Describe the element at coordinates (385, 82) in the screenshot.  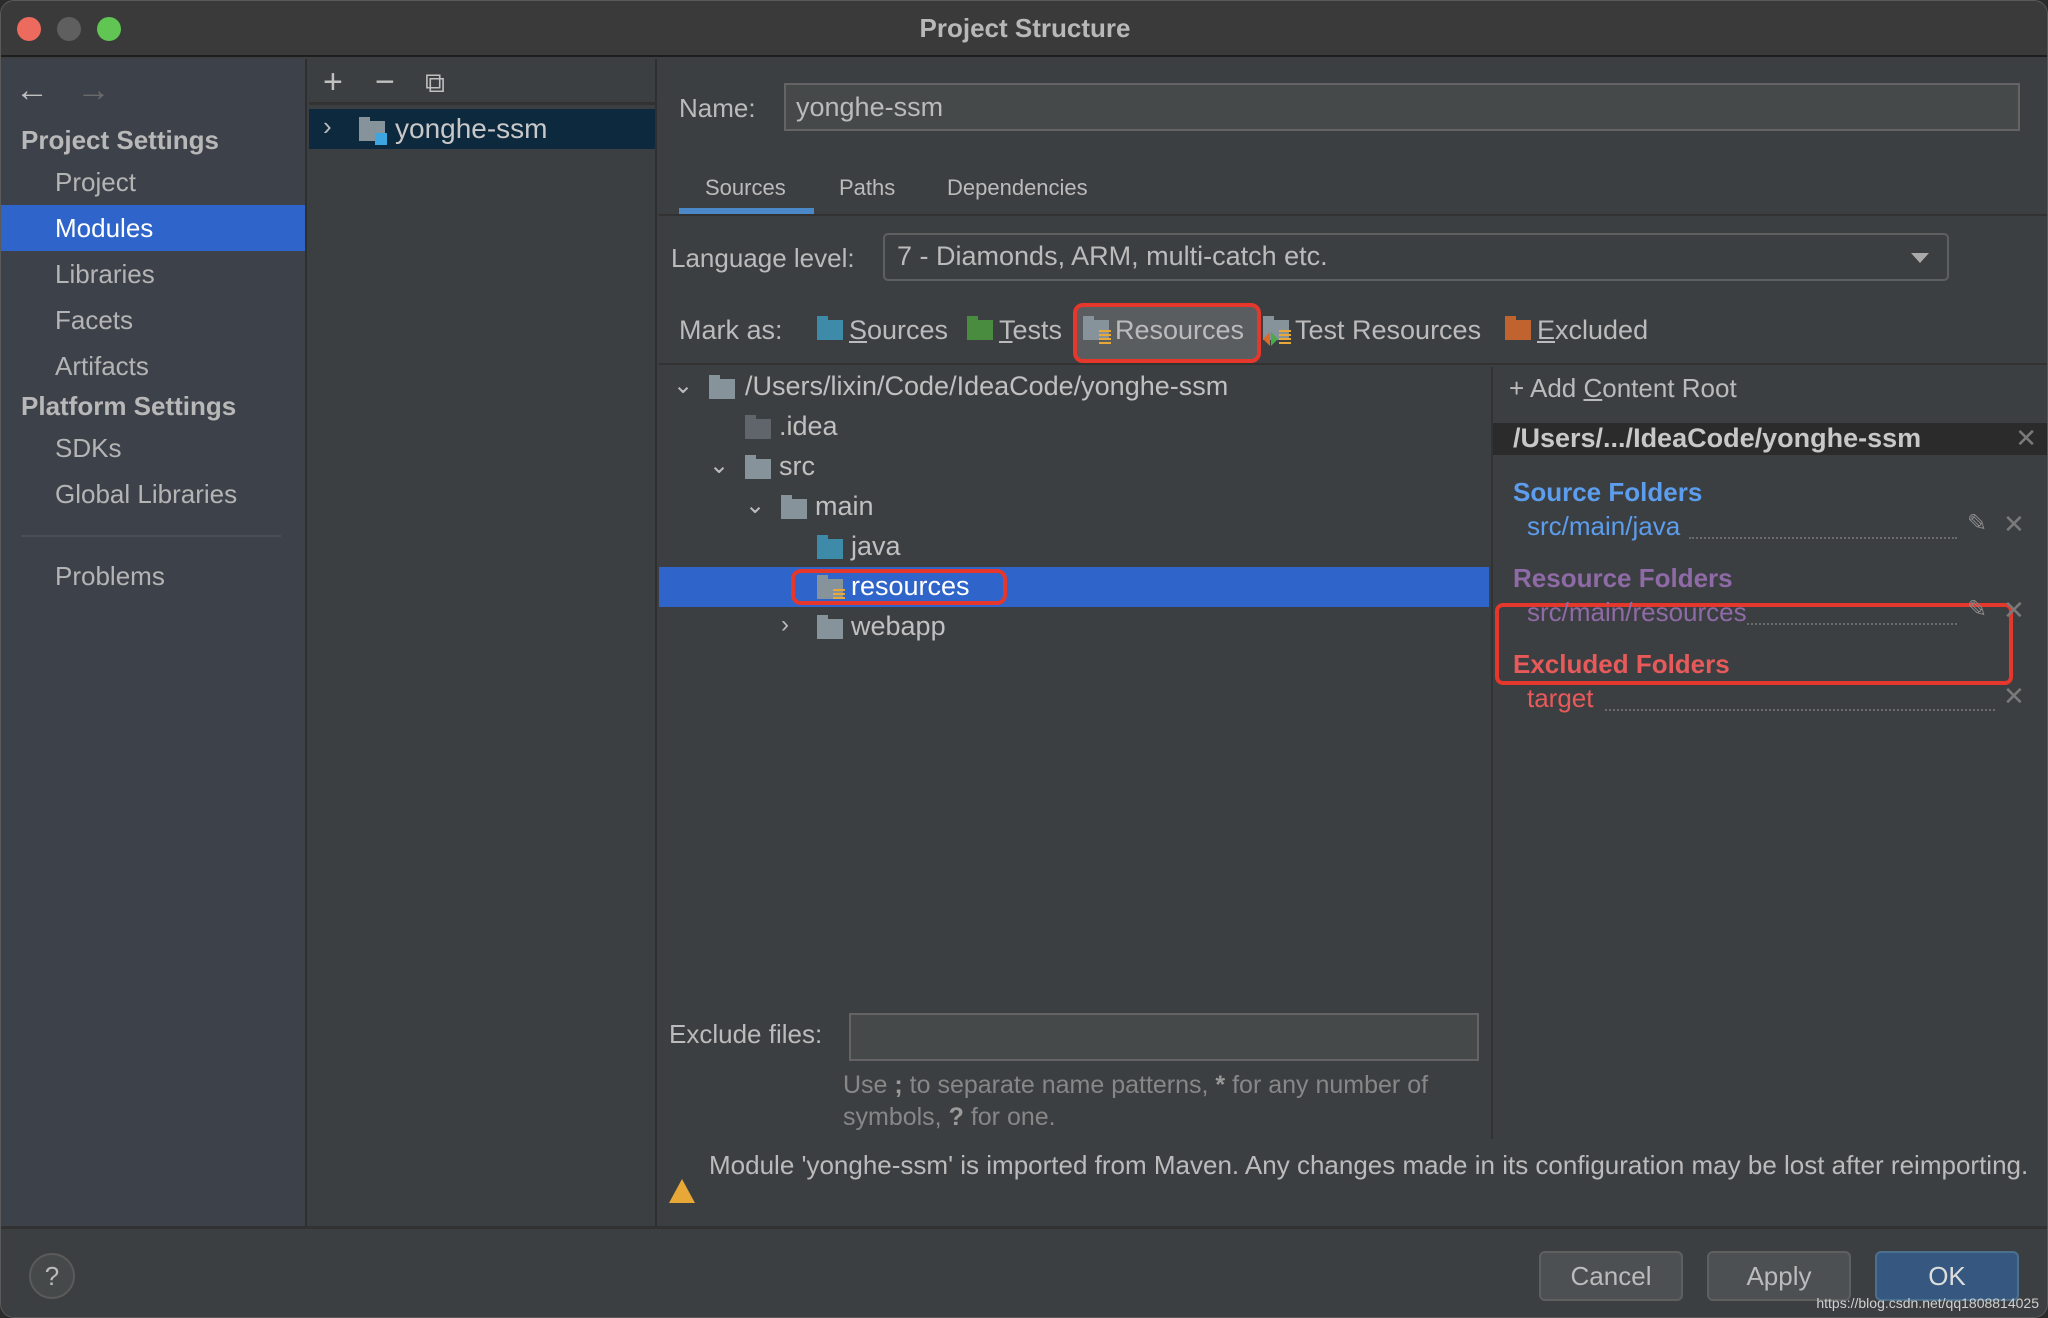
I see `remove-module-icon: −` at that location.